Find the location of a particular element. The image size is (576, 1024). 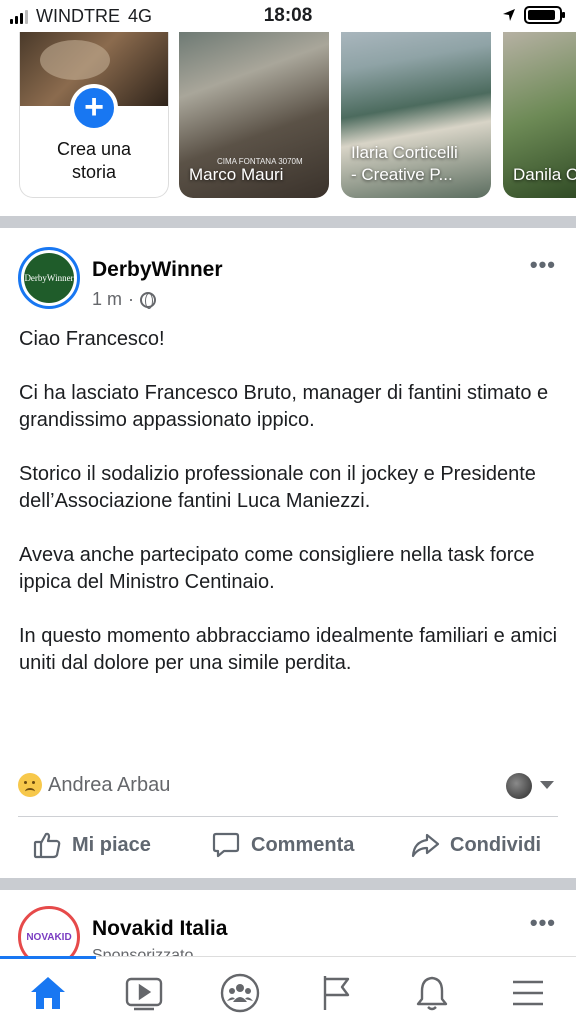

share-arrow-icon is located at coordinates (425, 845).